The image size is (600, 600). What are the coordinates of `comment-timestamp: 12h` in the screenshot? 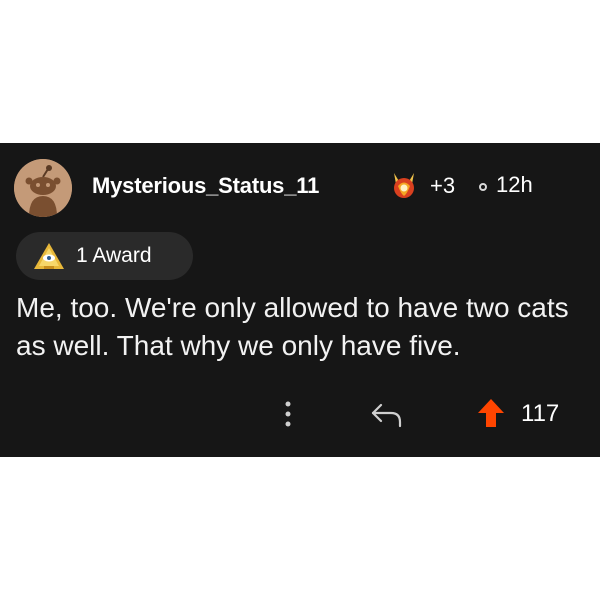 It's located at (514, 184).